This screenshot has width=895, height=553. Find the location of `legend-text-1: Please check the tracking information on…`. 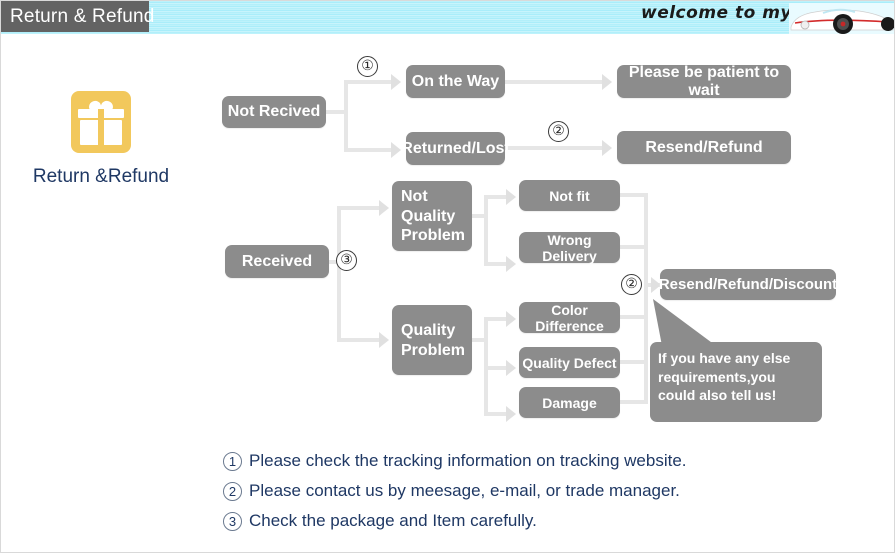

legend-text-1: Please check the tracking information on… is located at coordinates (468, 460).